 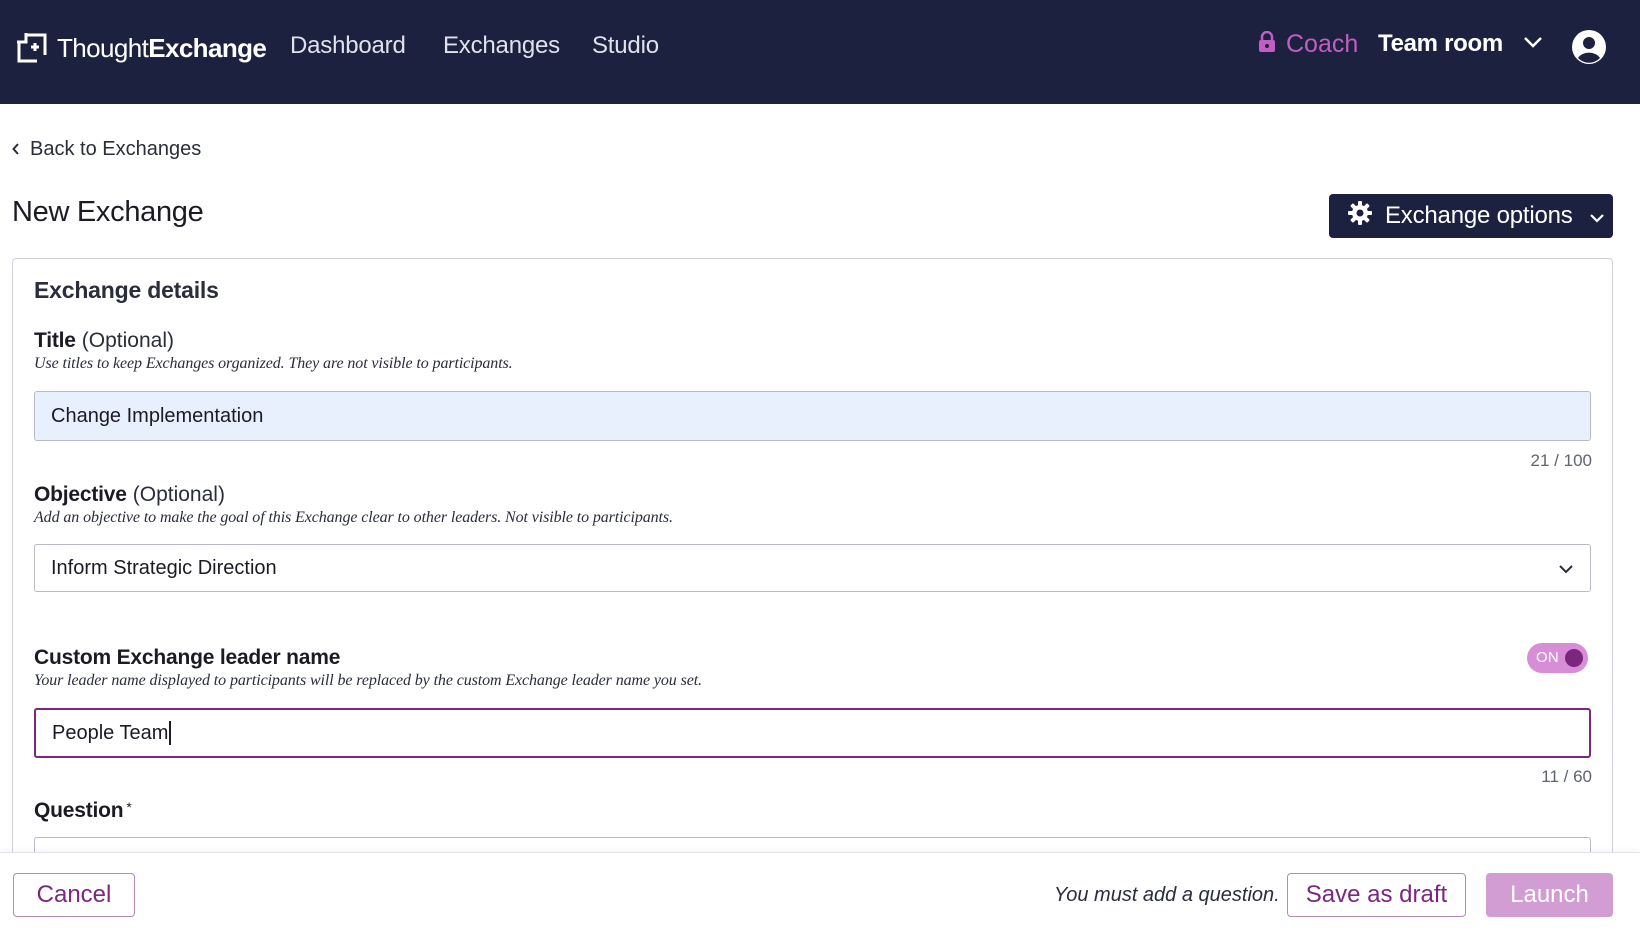 I want to click on required-mark: *, so click(x=129, y=807).